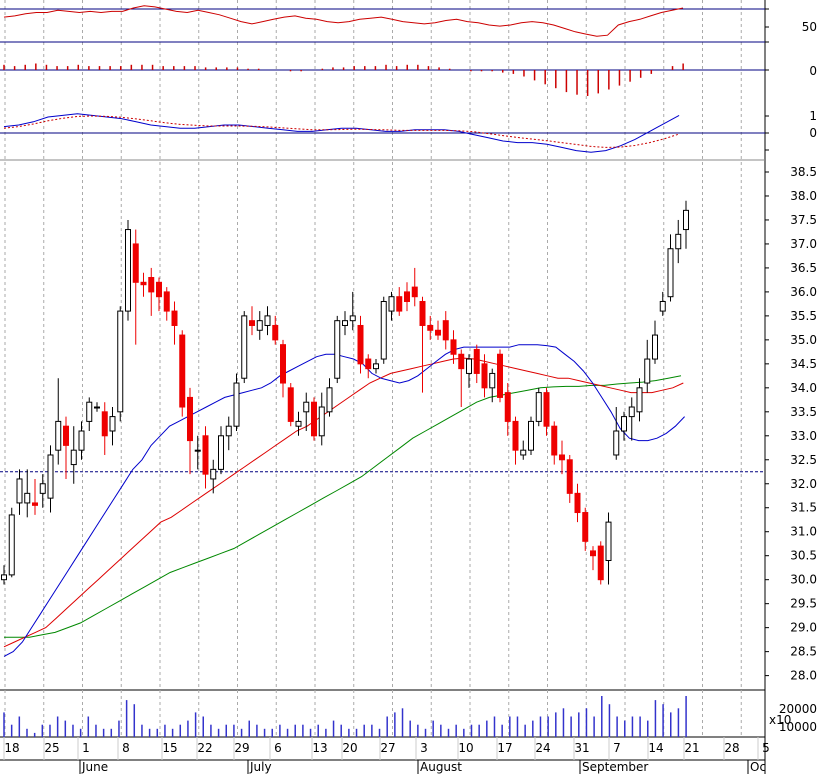 This screenshot has height=778, width=823. What do you see at coordinates (803, 652) in the screenshot?
I see `price-tick-label: 28.5` at bounding box center [803, 652].